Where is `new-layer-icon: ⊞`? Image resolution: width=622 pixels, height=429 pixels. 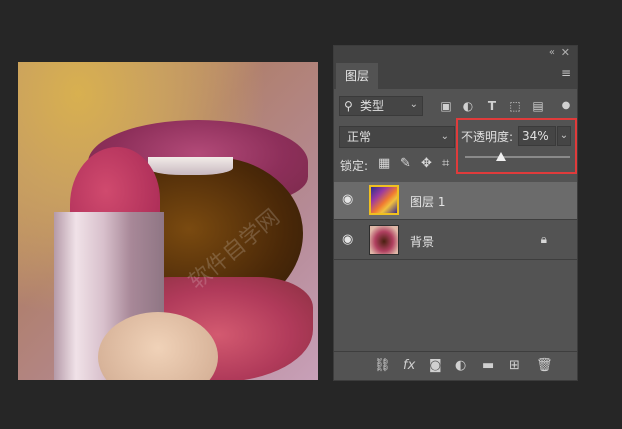
new-layer-icon: ⊞ is located at coordinates (514, 365).